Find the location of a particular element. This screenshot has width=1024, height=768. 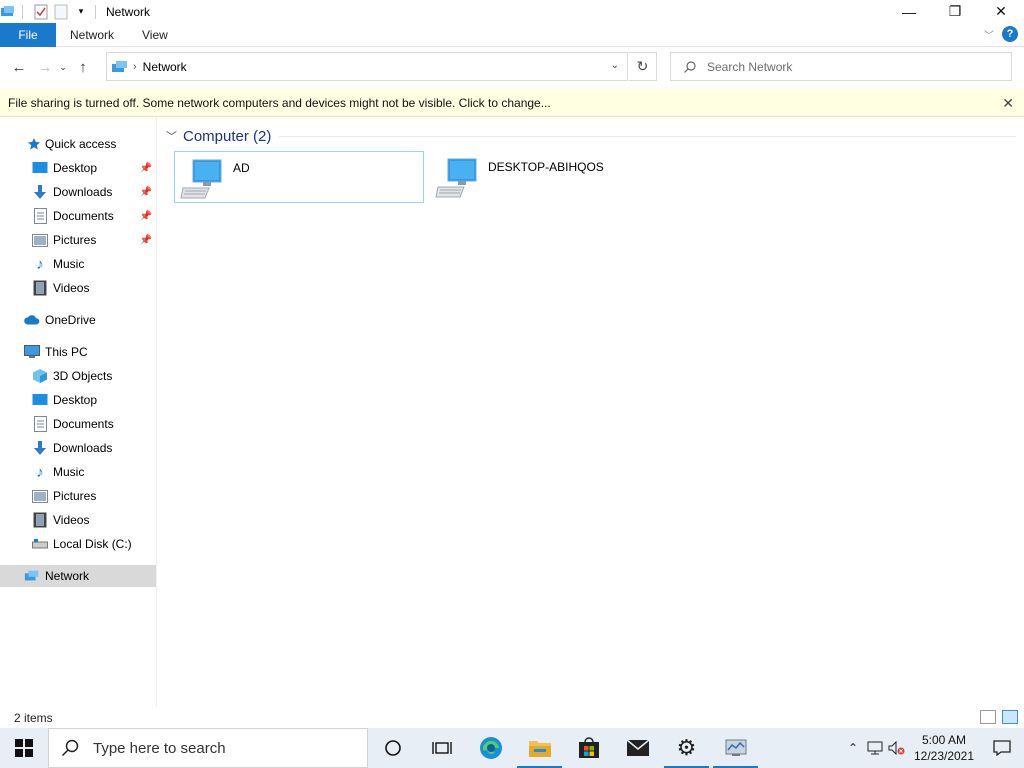

nav-label: OneDrive is located at coordinates (70, 320).